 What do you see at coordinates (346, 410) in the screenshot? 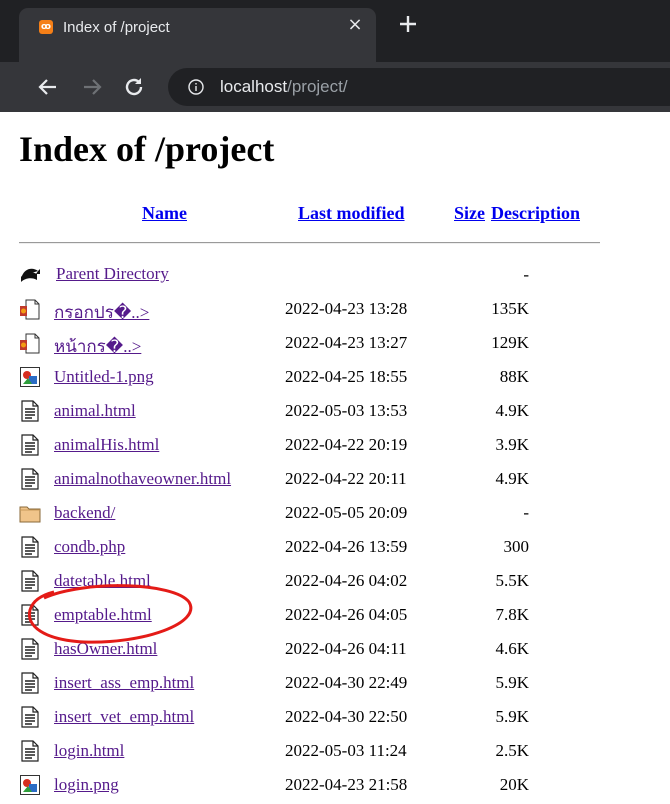
I see `file-modified-date: 2022-05-03 13:53` at bounding box center [346, 410].